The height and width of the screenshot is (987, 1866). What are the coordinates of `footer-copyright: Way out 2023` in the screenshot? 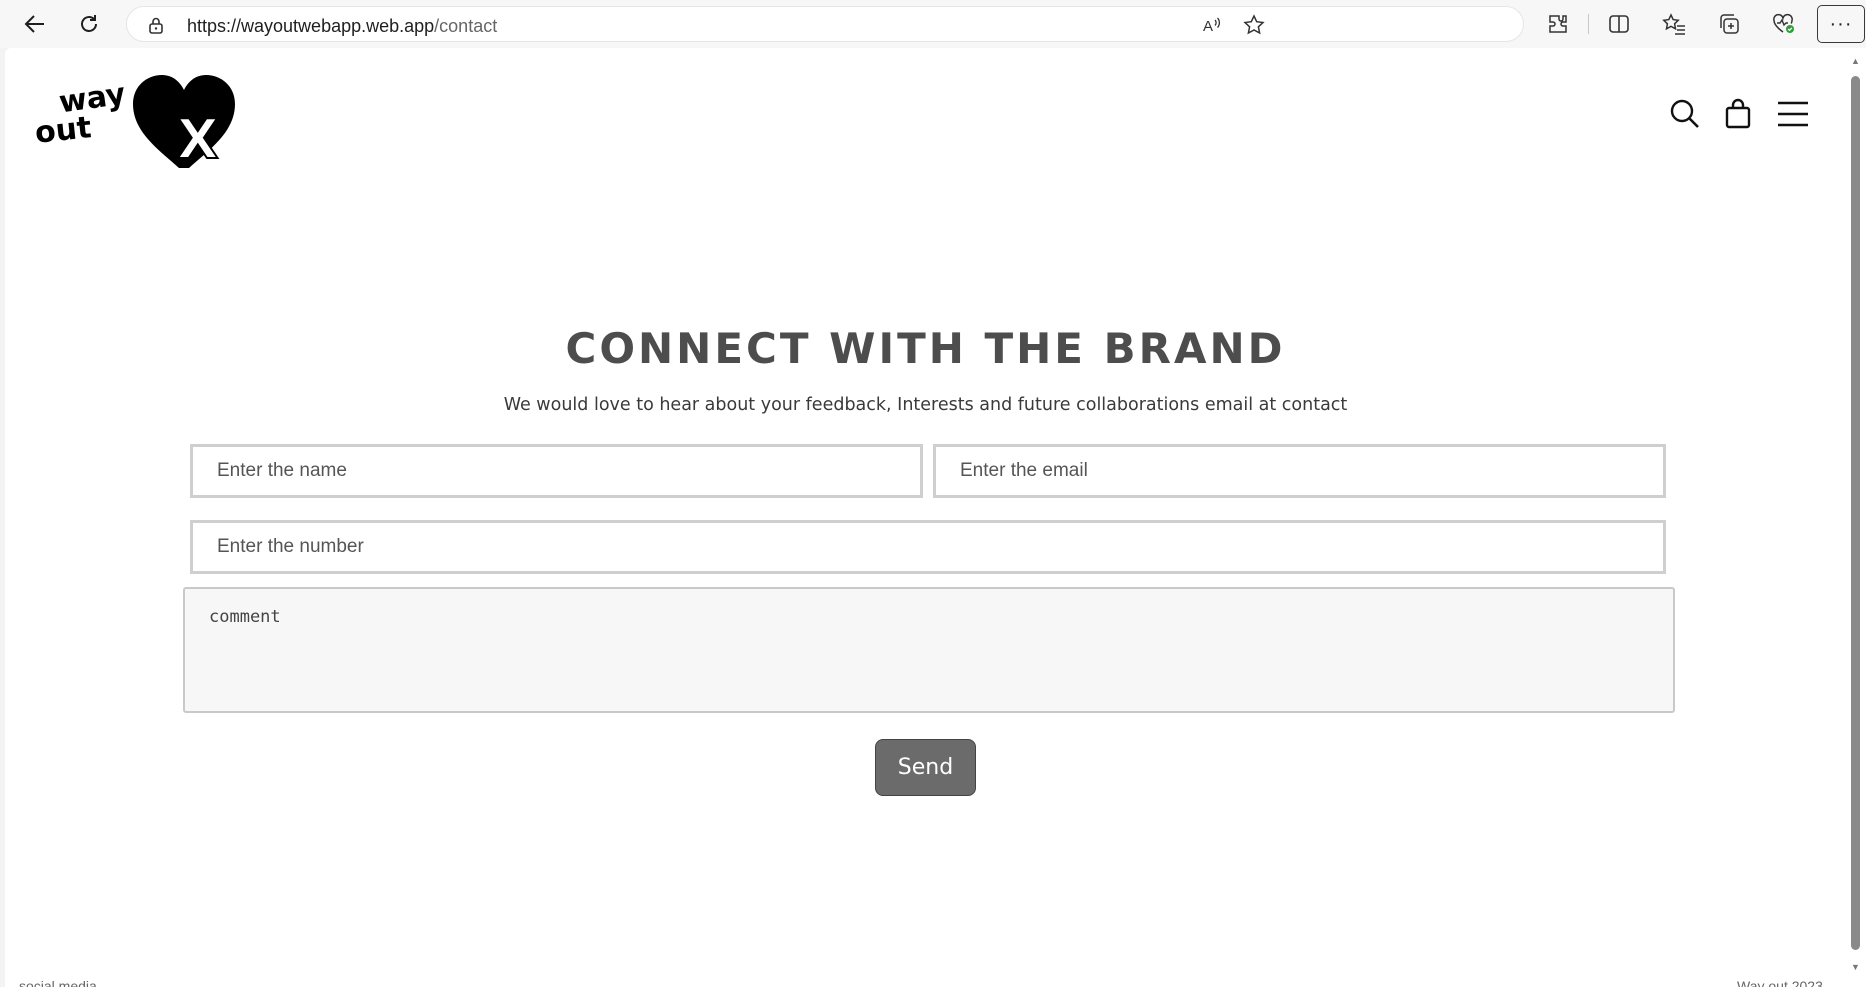 It's located at (1780, 982).